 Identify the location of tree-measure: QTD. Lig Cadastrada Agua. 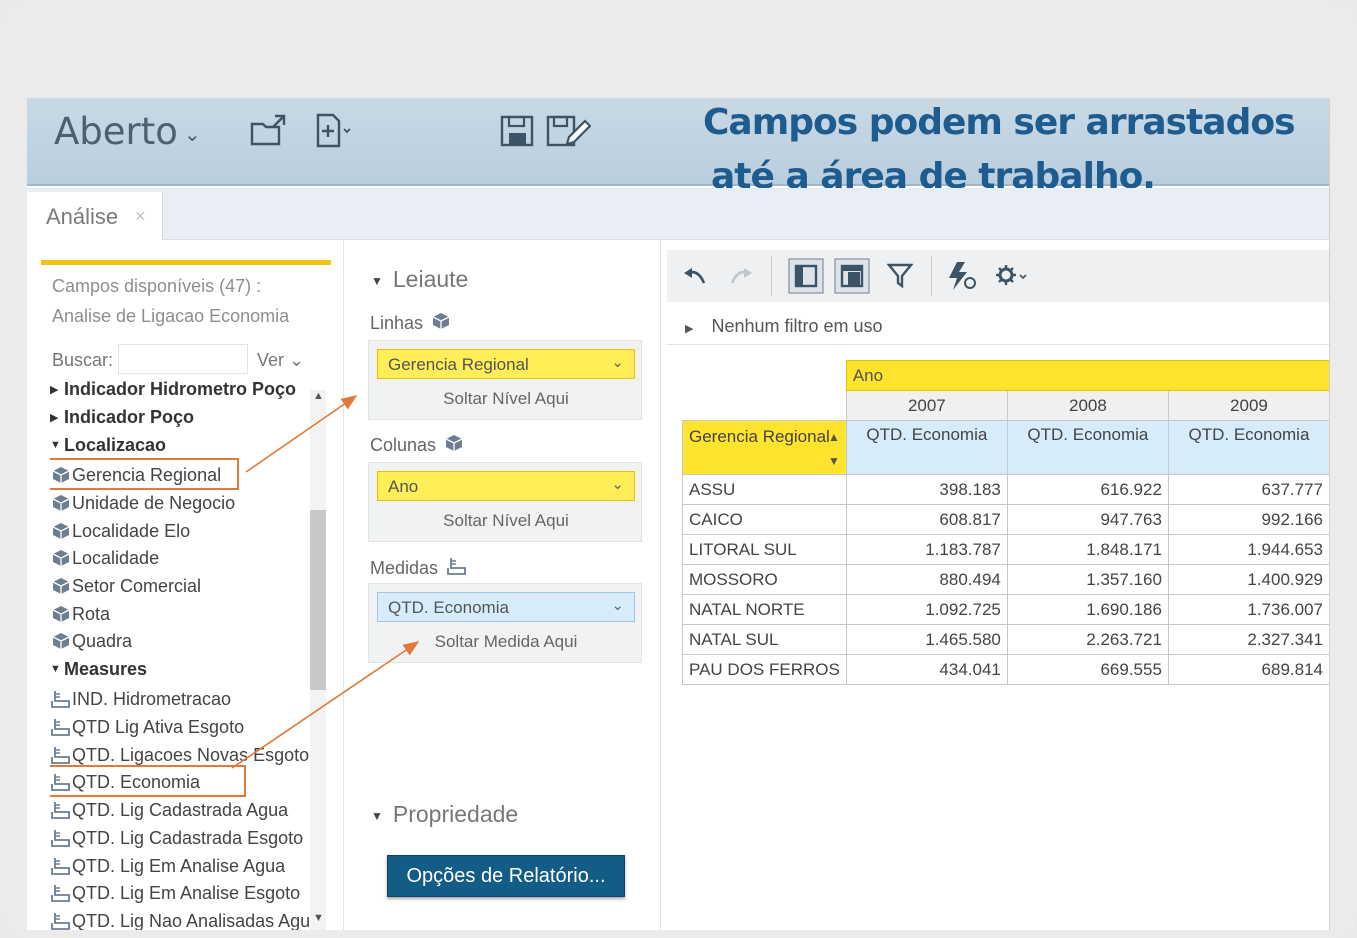
(169, 810).